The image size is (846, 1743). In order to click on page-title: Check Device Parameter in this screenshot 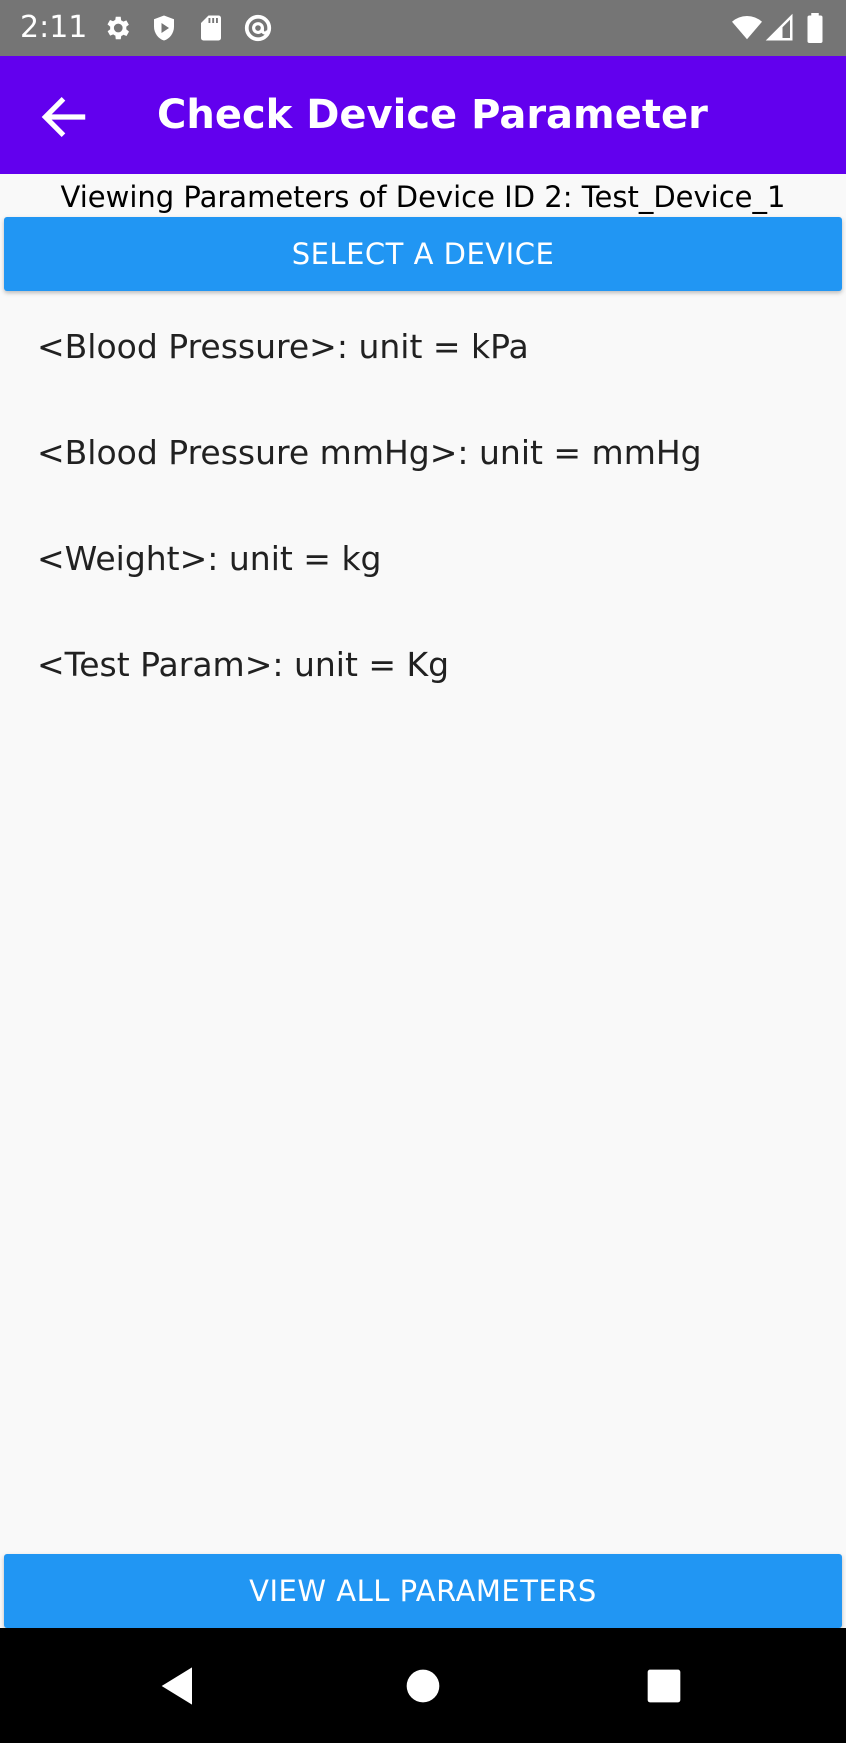, I will do `click(432, 115)`.